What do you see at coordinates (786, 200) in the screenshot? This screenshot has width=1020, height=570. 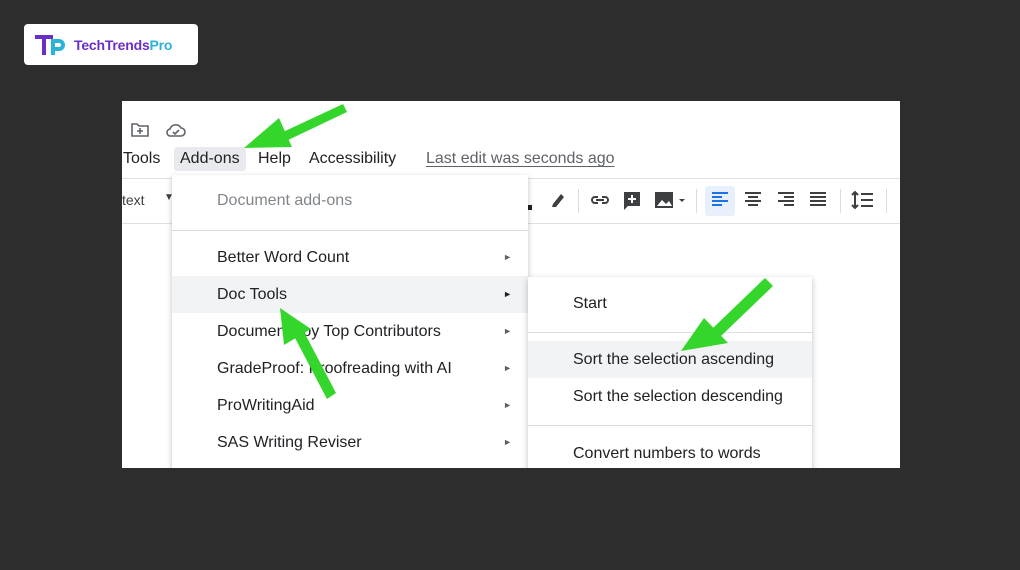 I see `align-right-icon` at bounding box center [786, 200].